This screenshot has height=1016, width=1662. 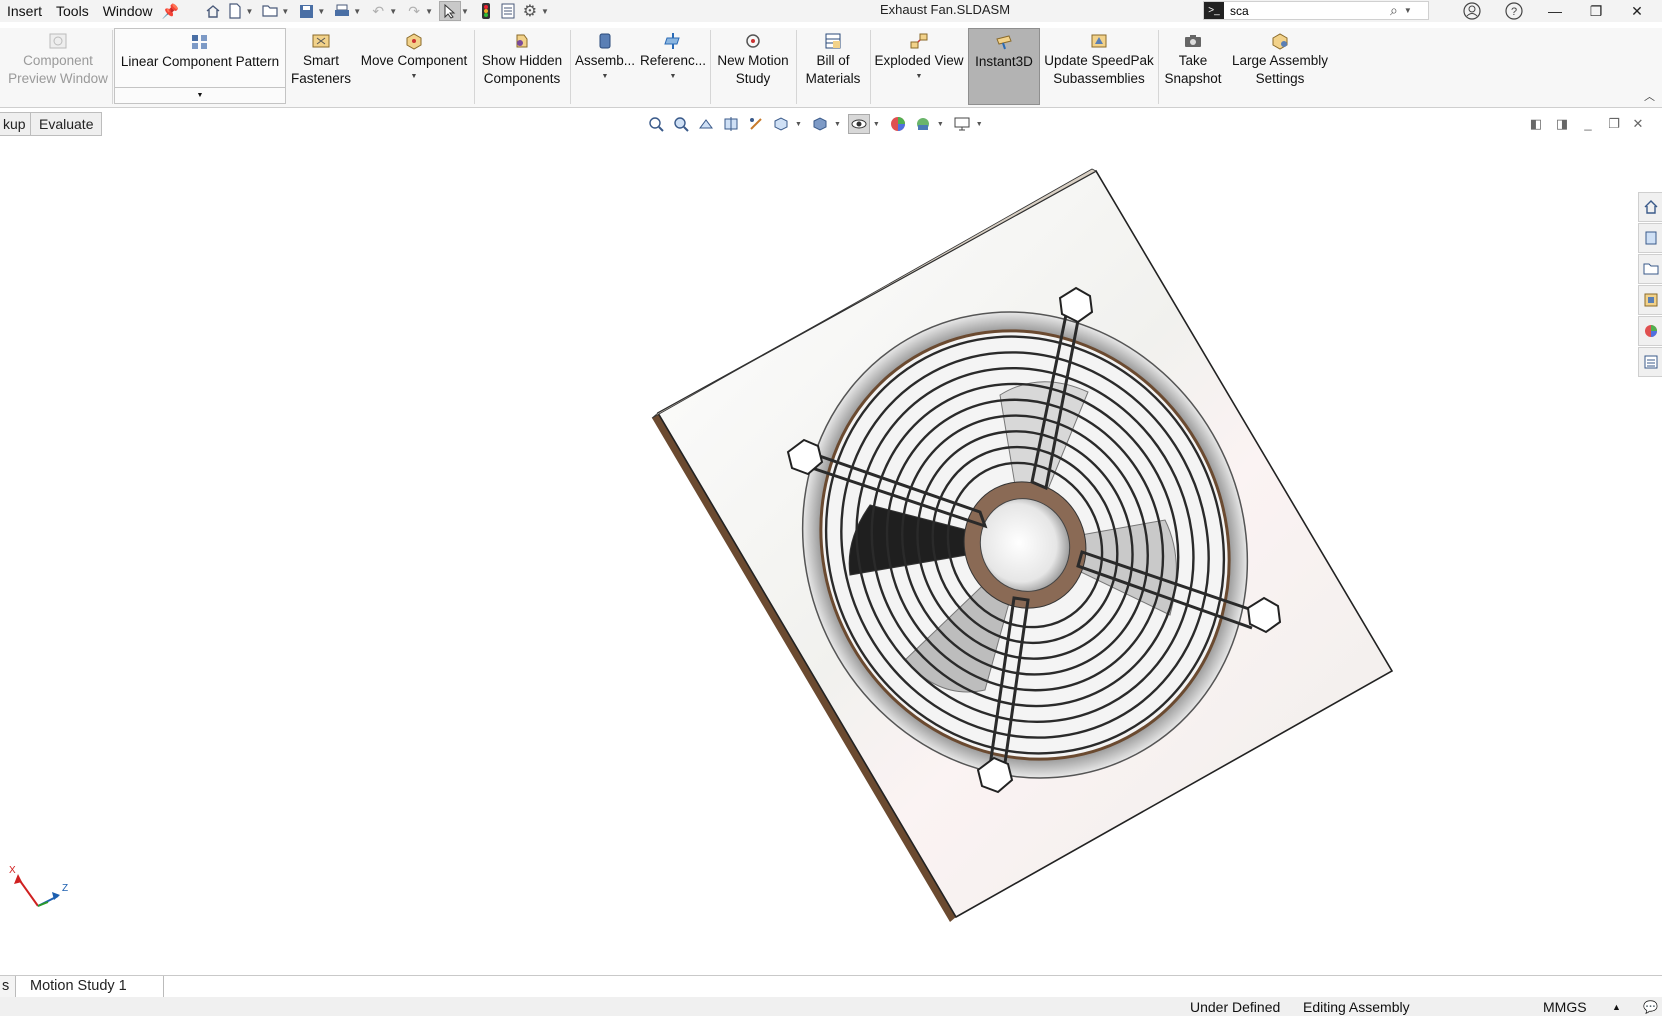 What do you see at coordinates (898, 124) in the screenshot?
I see `edit-appearance-icon` at bounding box center [898, 124].